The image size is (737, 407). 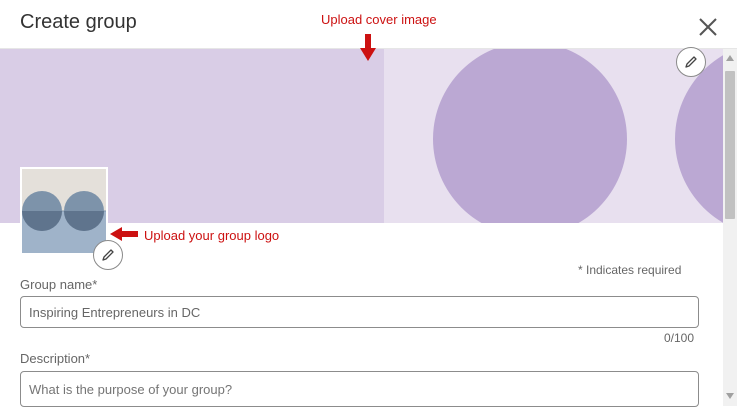 What do you see at coordinates (730, 58) in the screenshot?
I see `scroll-up-icon` at bounding box center [730, 58].